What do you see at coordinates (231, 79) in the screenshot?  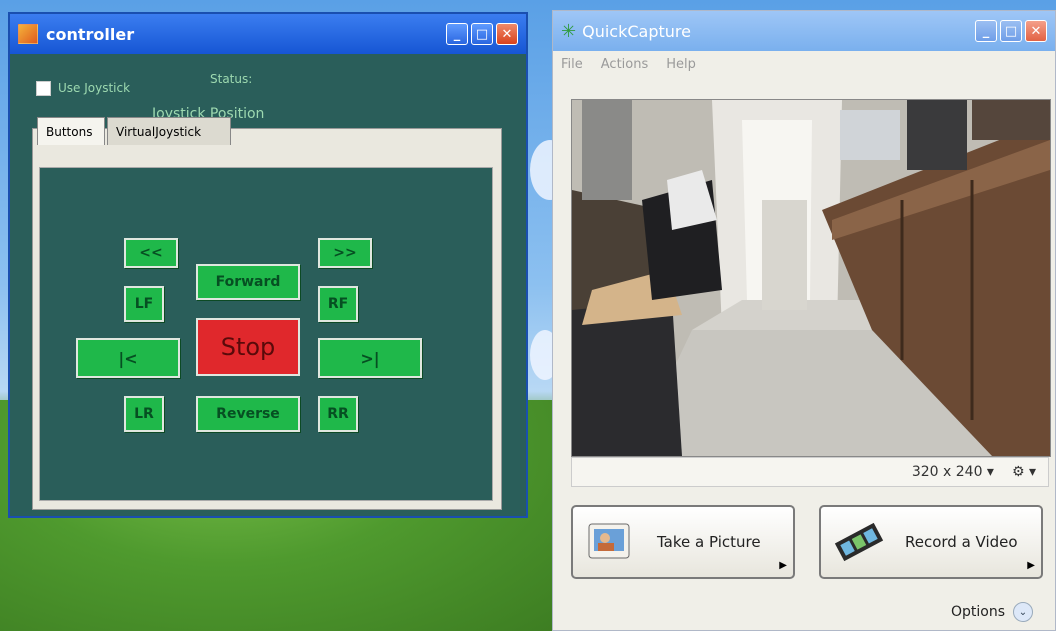 I see `status-label: Status:` at bounding box center [231, 79].